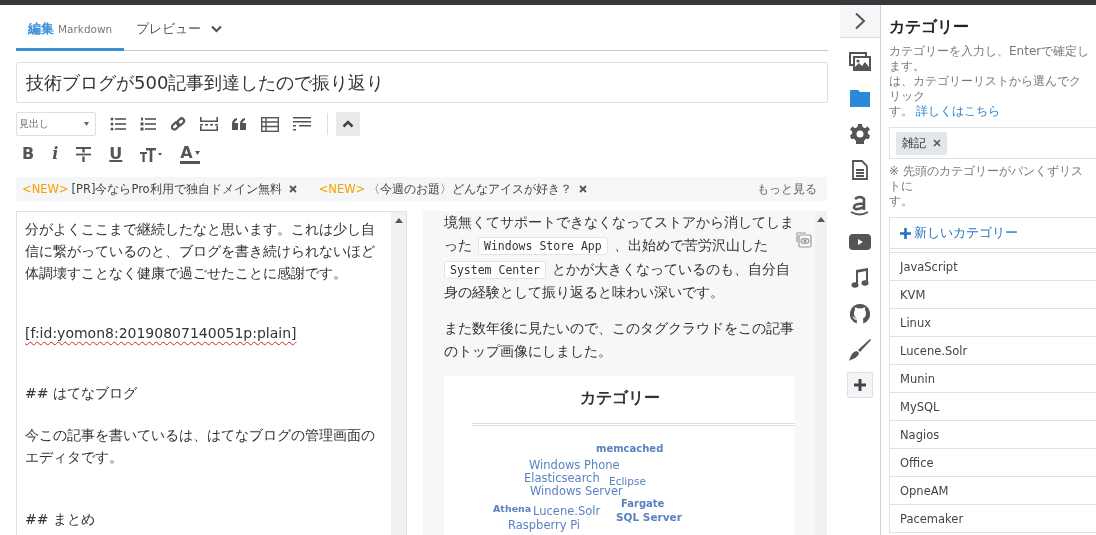 The image size is (1096, 535). Describe the element at coordinates (55, 154) in the screenshot. I see `italic-button: i` at that location.